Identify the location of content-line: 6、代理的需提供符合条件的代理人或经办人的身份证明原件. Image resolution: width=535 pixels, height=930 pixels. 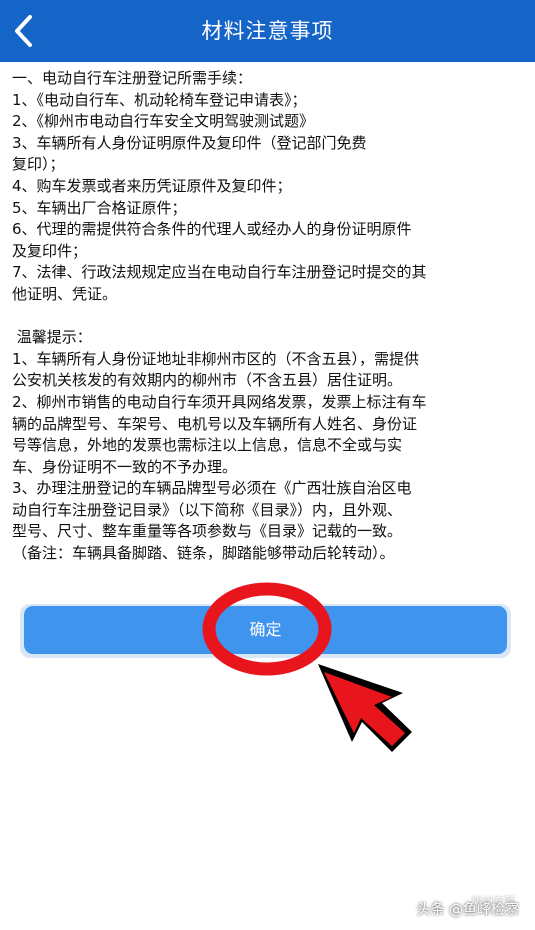
(212, 229).